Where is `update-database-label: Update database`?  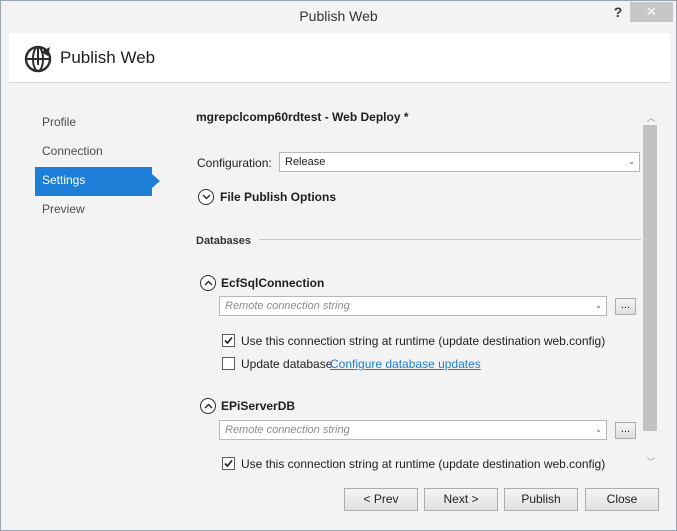
update-database-label: Update database is located at coordinates (287, 364).